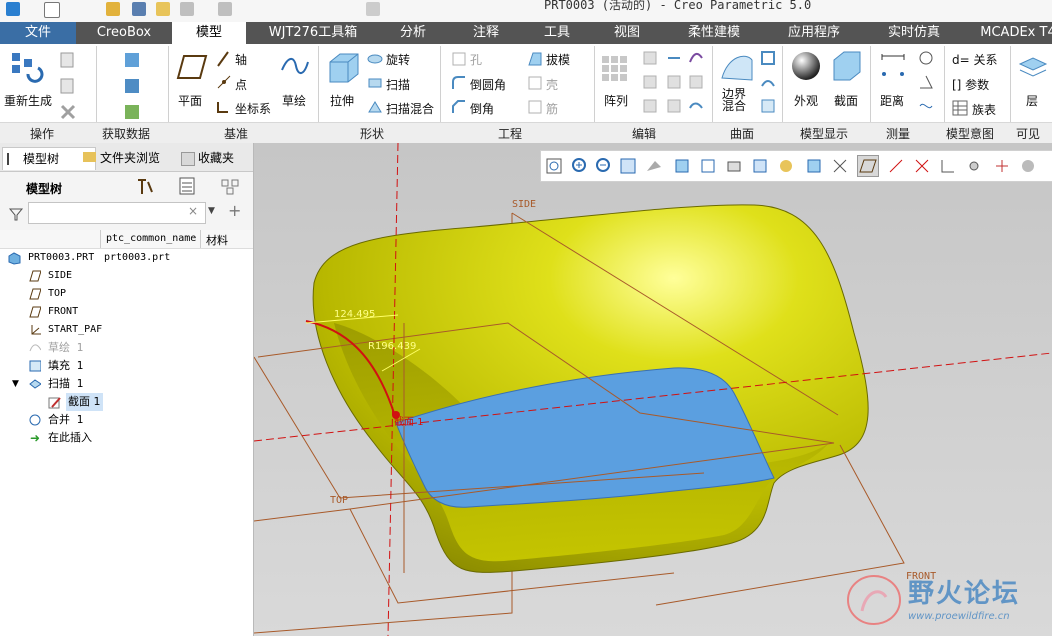 This screenshot has width=1052, height=636. I want to click on solidify-icon, so click(696, 106).